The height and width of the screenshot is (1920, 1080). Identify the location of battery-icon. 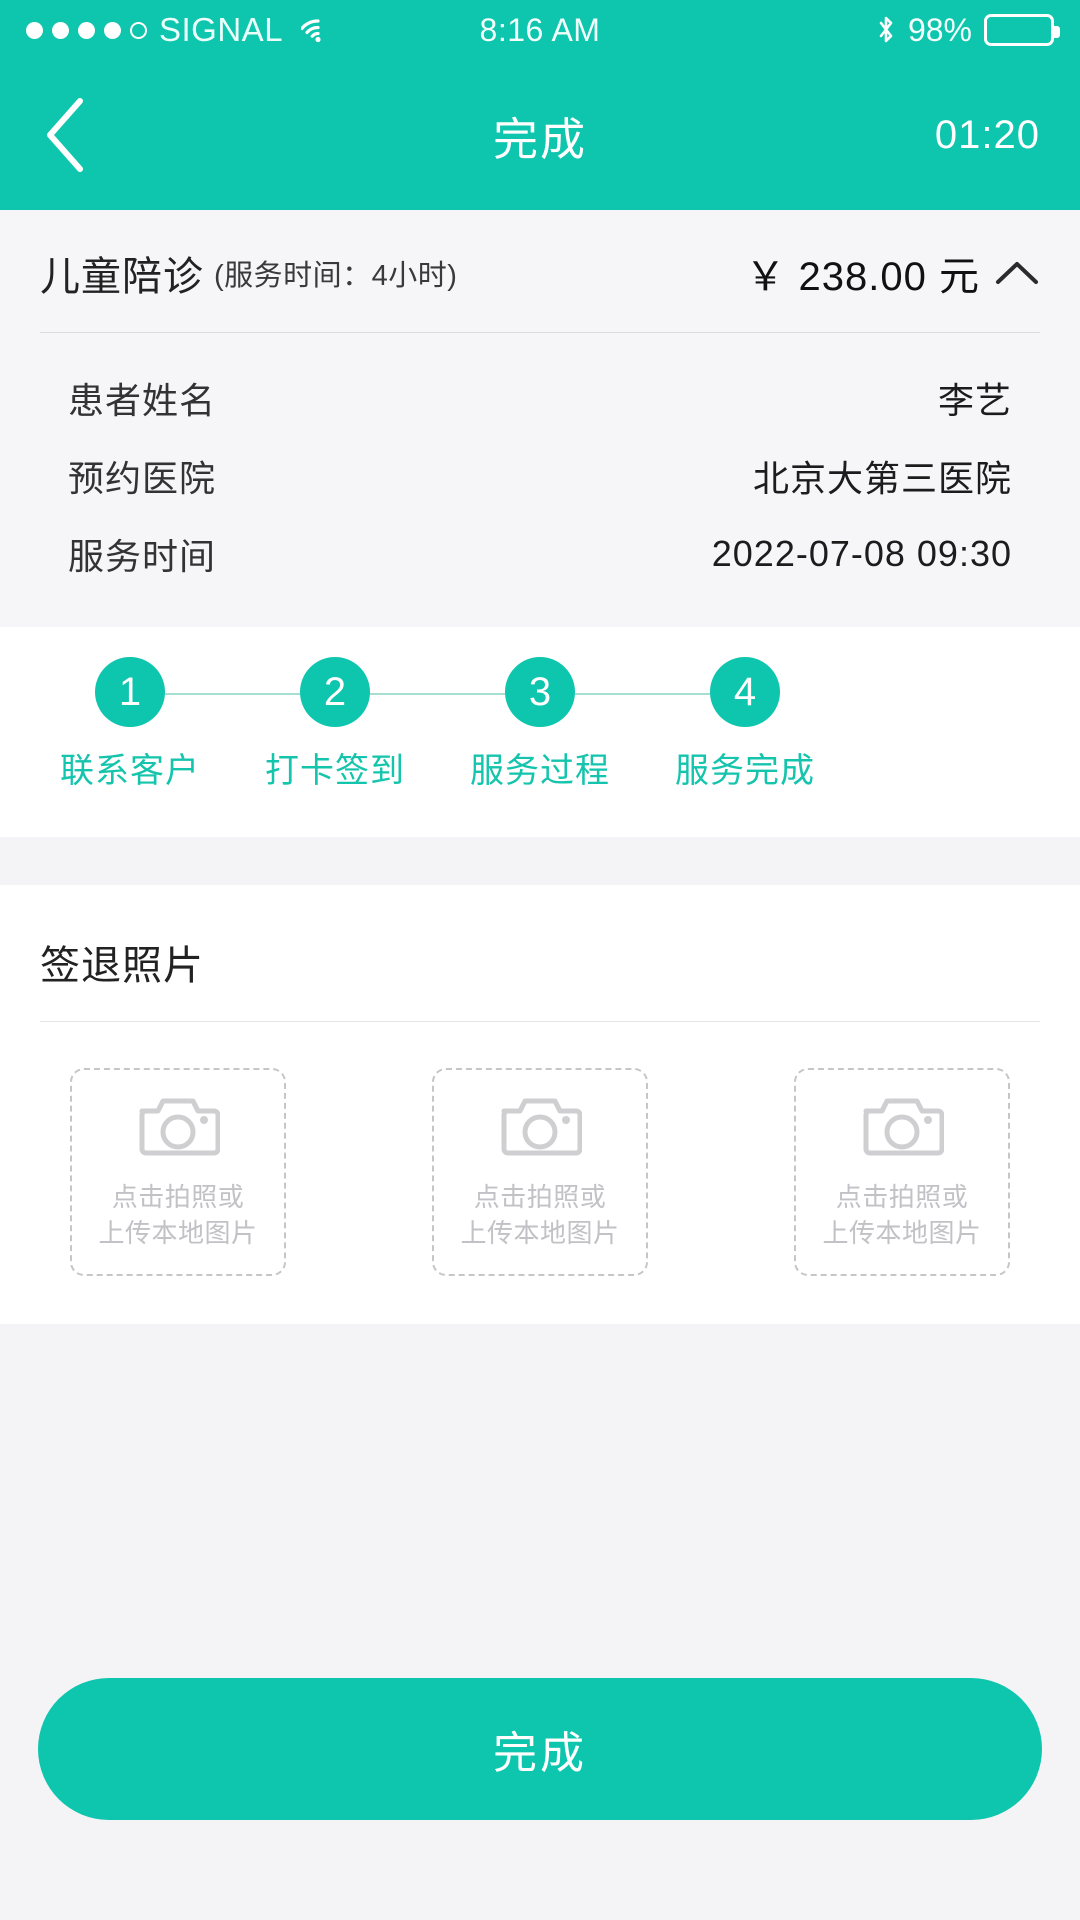
(1022, 30).